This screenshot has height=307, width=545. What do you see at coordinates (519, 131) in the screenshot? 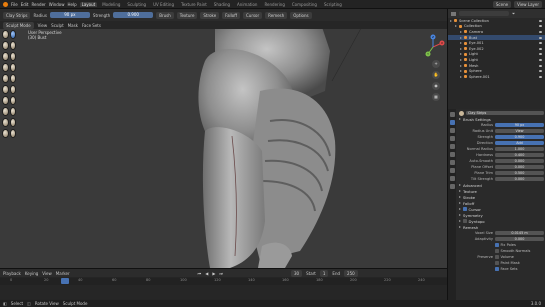
I see `property-value-field: View` at bounding box center [519, 131].